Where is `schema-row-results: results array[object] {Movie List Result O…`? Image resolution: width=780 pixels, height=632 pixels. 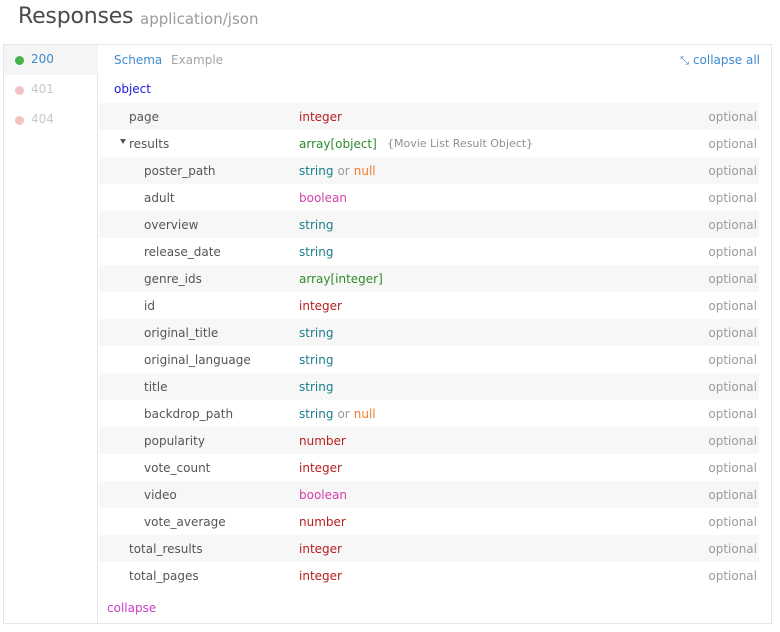 schema-row-results: results array[object] {Movie List Result O… is located at coordinates (429, 143).